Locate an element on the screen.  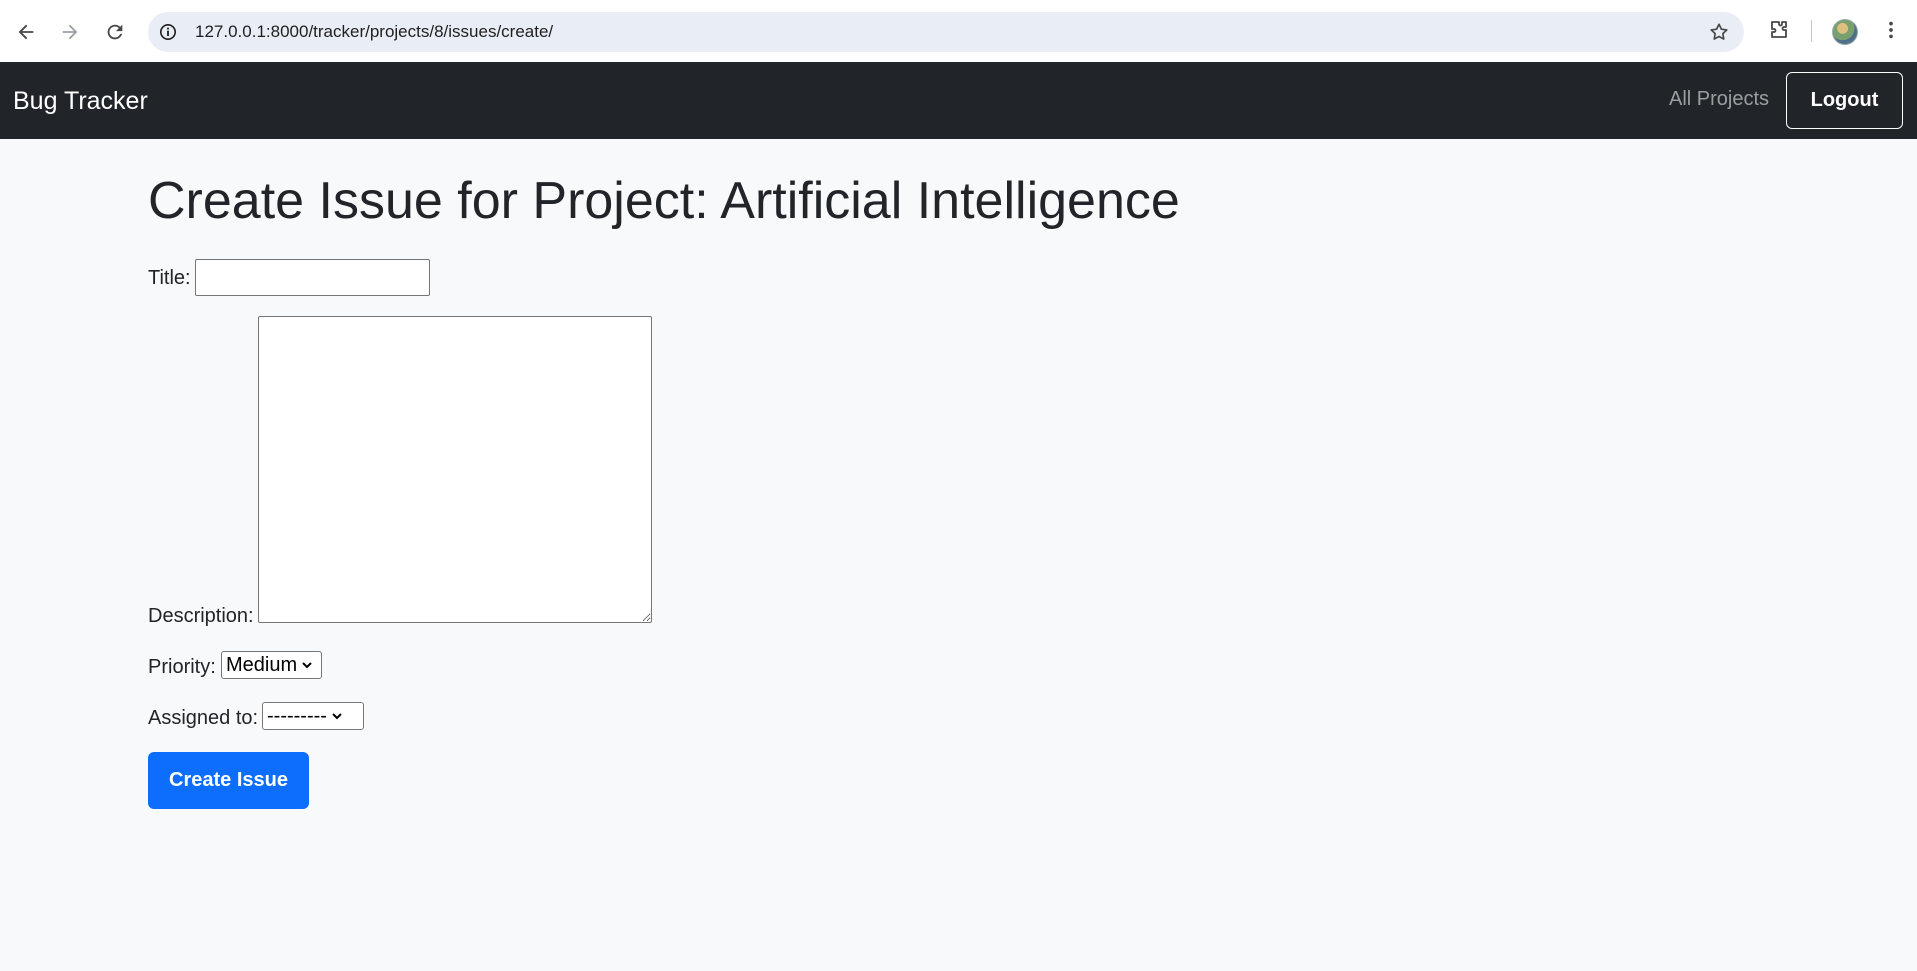
back-arrow-icon is located at coordinates (26, 32).